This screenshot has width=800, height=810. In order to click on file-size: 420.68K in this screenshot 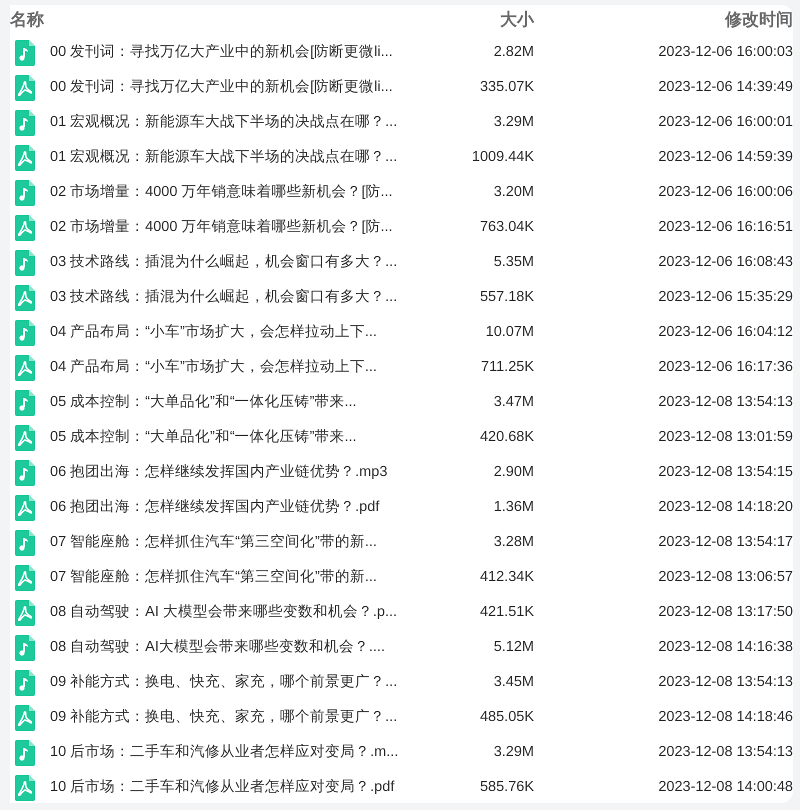, I will do `click(507, 437)`.